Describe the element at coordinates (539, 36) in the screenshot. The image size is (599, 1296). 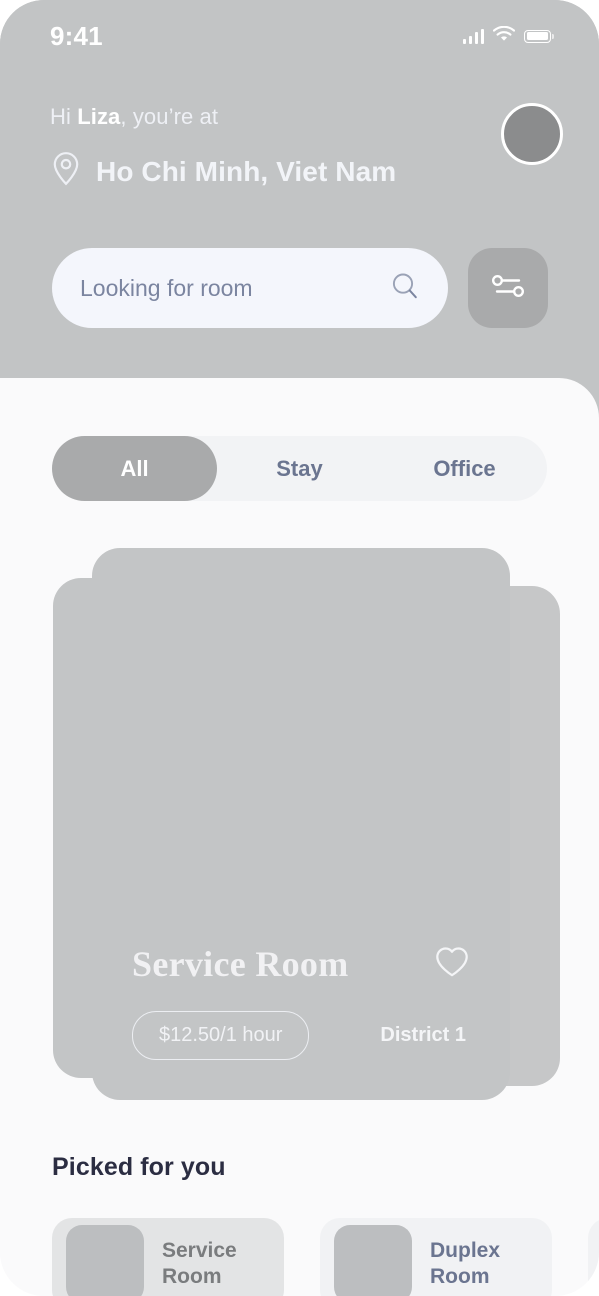
I see `battery-icon` at that location.